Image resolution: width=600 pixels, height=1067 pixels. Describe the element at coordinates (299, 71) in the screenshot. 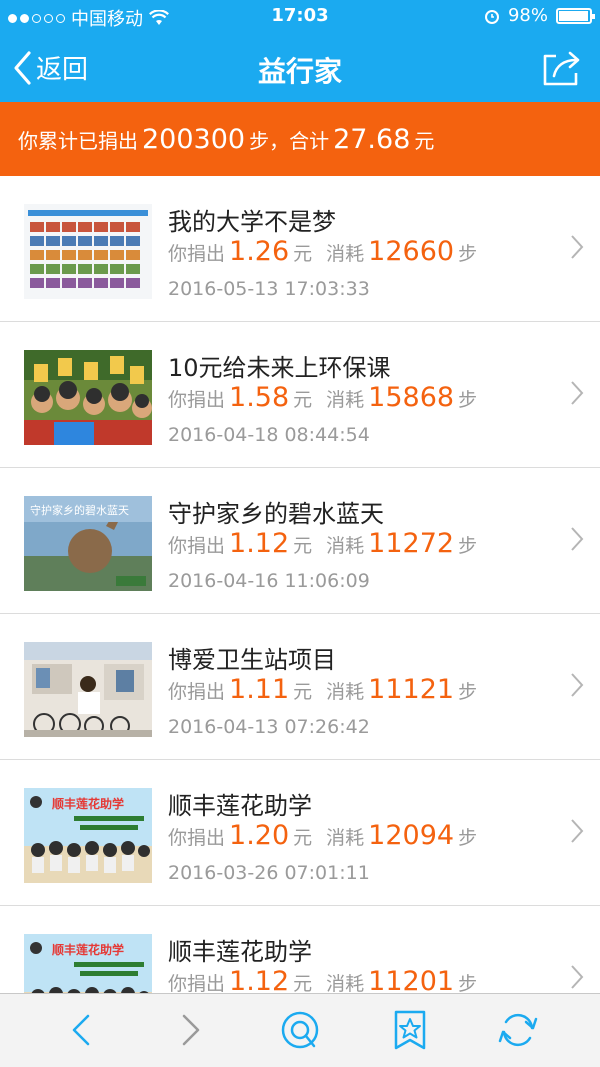

I see `page-title: 益行家` at that location.